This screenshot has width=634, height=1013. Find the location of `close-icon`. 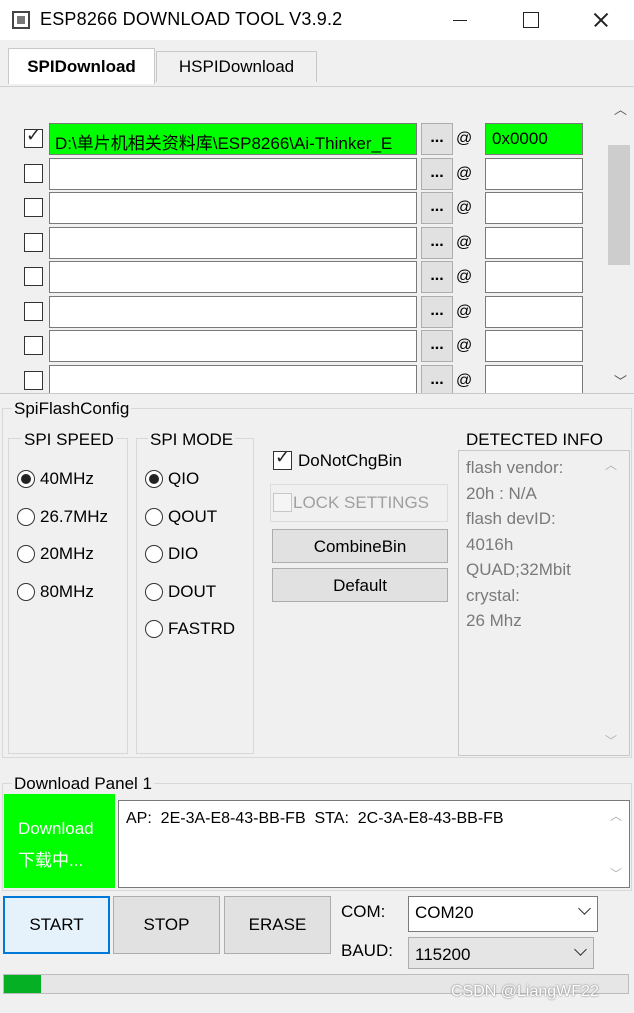

close-icon is located at coordinates (599, 20).